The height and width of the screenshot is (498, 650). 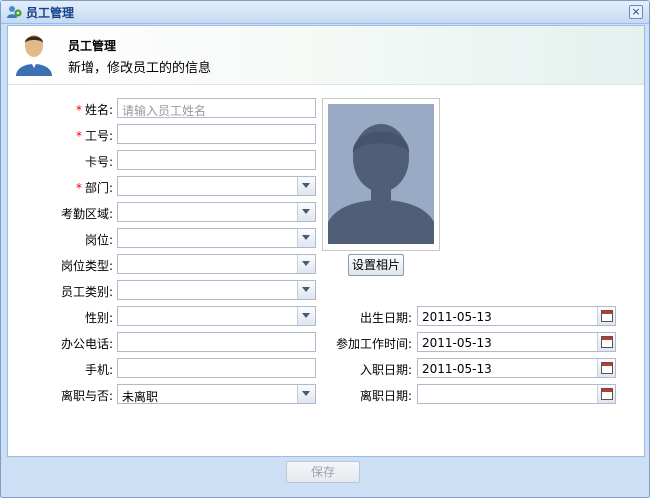 What do you see at coordinates (86, 266) in the screenshot?
I see `post-type-label: 岗位类型:` at bounding box center [86, 266].